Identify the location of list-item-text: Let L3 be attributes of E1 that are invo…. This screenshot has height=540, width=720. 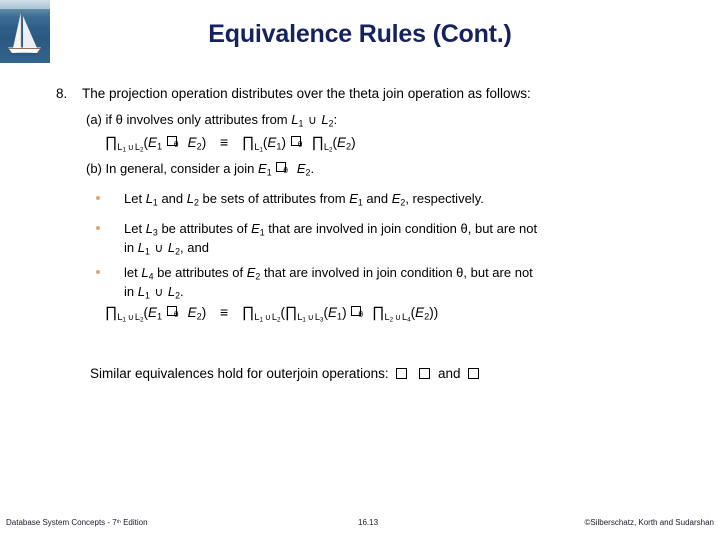
(331, 239).